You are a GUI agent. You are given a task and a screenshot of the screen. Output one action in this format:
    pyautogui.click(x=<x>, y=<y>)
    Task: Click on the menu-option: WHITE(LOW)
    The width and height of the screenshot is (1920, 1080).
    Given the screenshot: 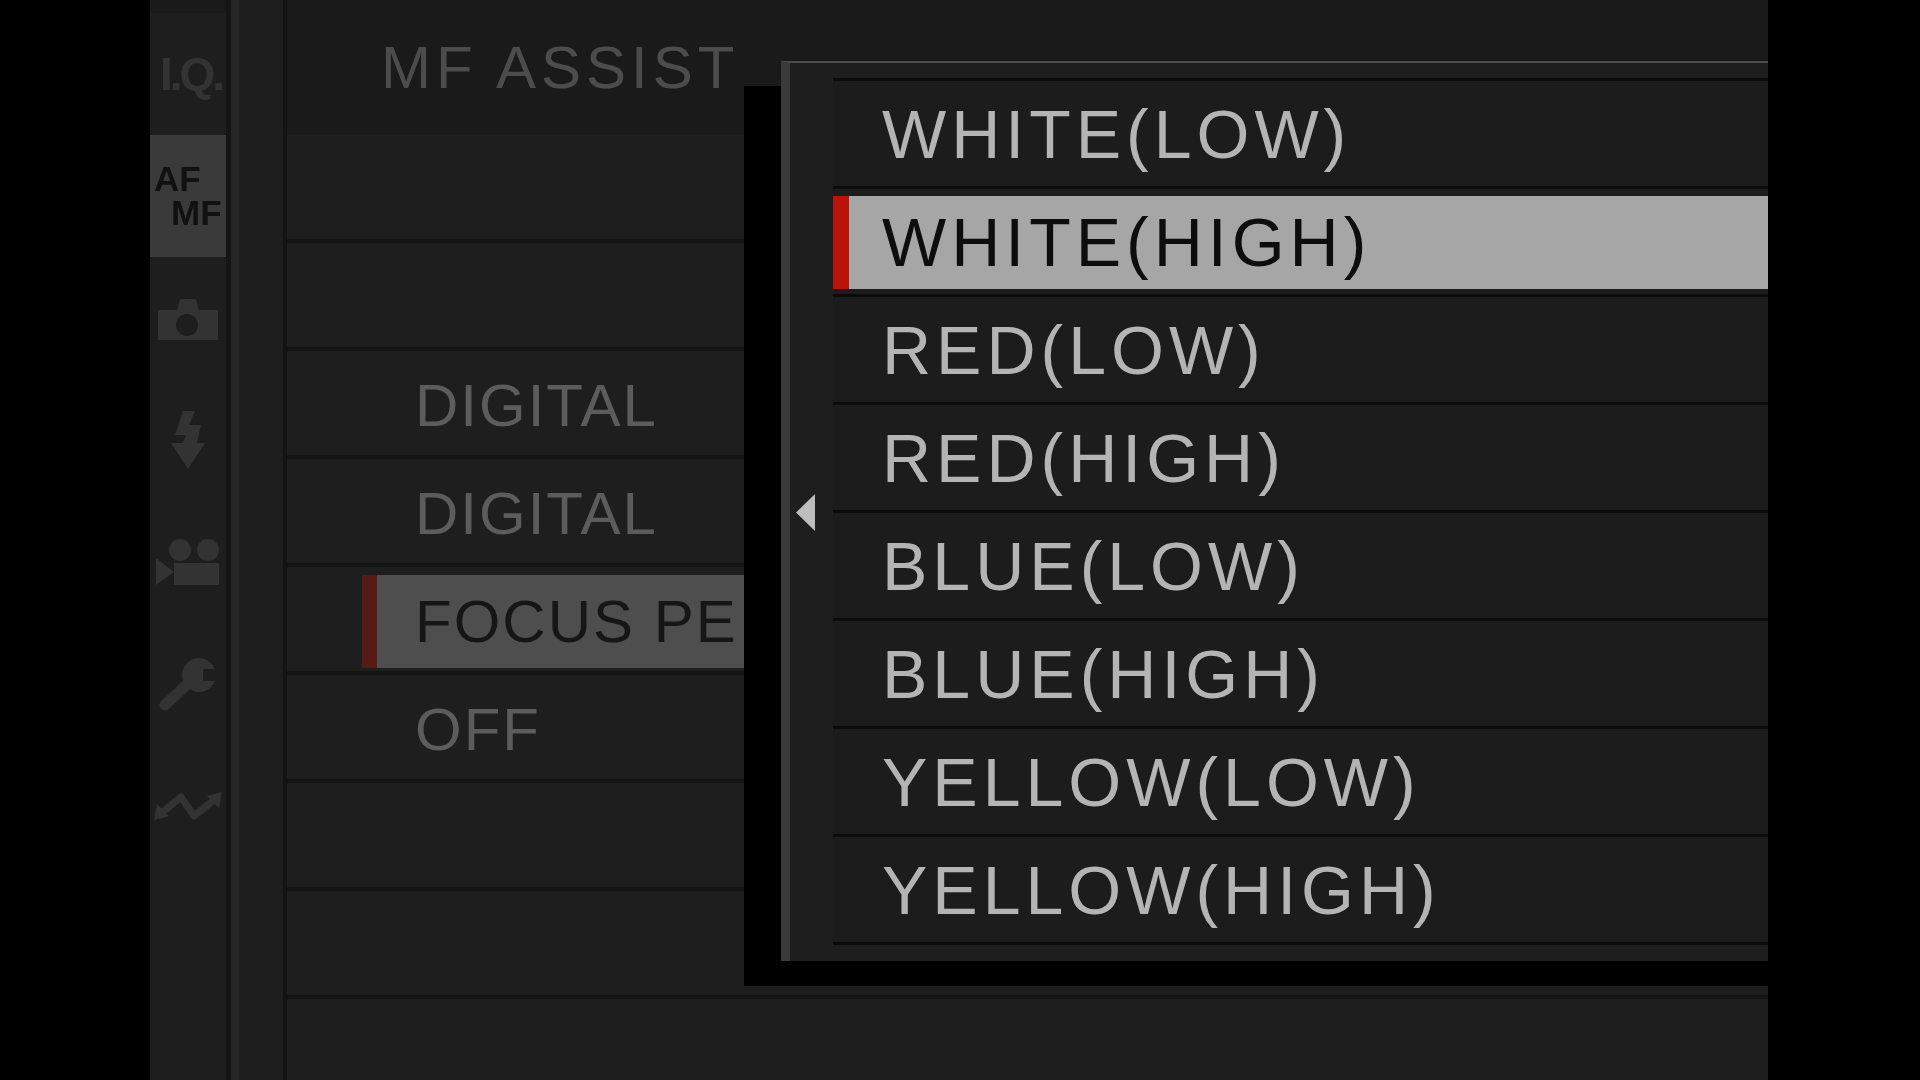 What is the action you would take?
    pyautogui.click(x=1300, y=134)
    